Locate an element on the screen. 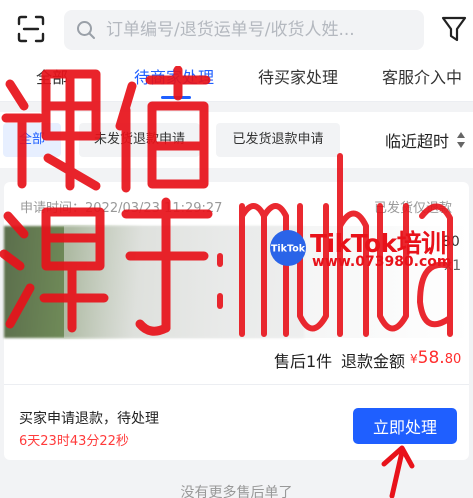  chip-all: 全部 is located at coordinates (32, 140).